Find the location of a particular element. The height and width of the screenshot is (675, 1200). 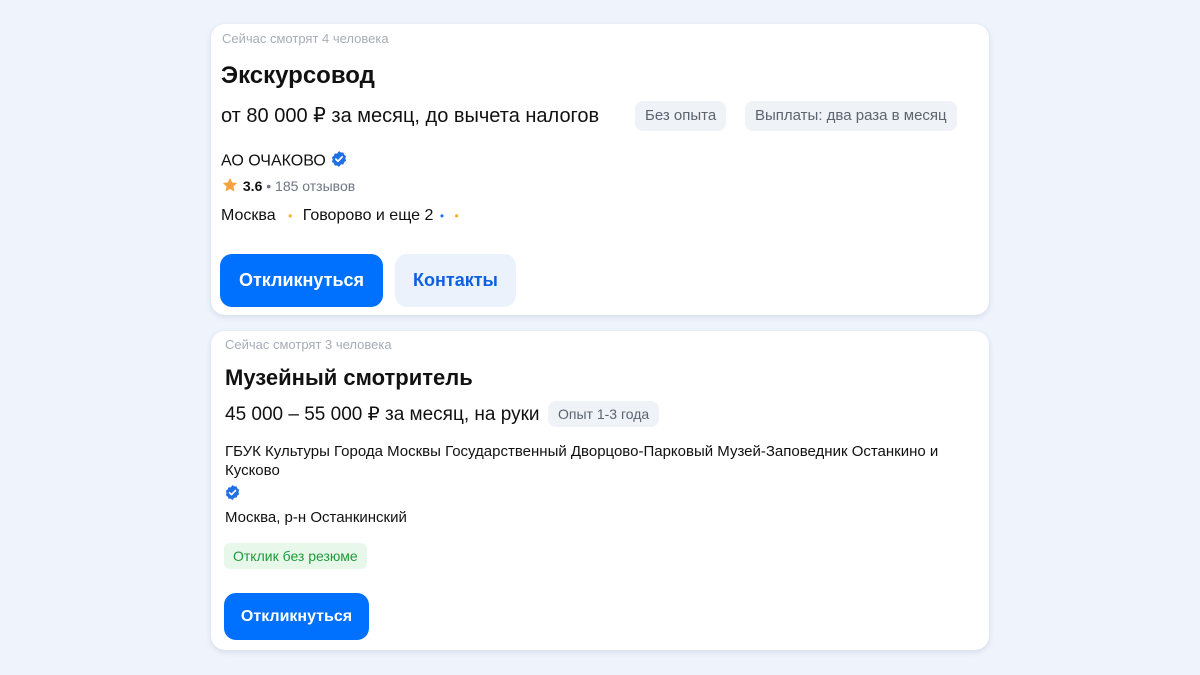

address: Москва, р-н Останкинский is located at coordinates (316, 517).